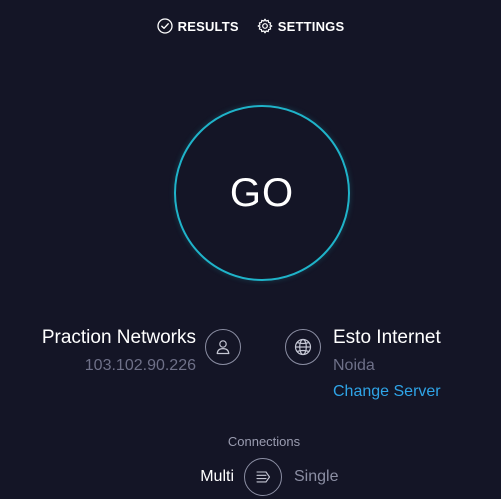  What do you see at coordinates (311, 26) in the screenshot?
I see `settings-nav-label: SETTINGS` at bounding box center [311, 26].